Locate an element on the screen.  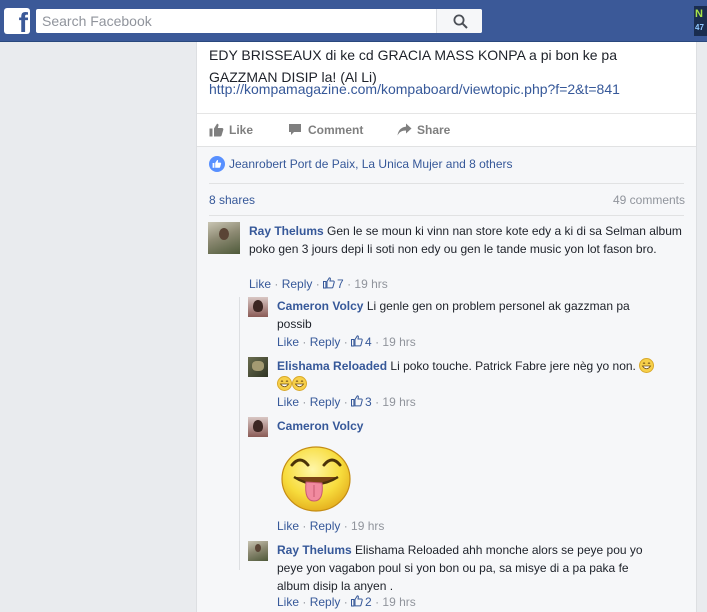
like-button: Like is located at coordinates (234, 130).